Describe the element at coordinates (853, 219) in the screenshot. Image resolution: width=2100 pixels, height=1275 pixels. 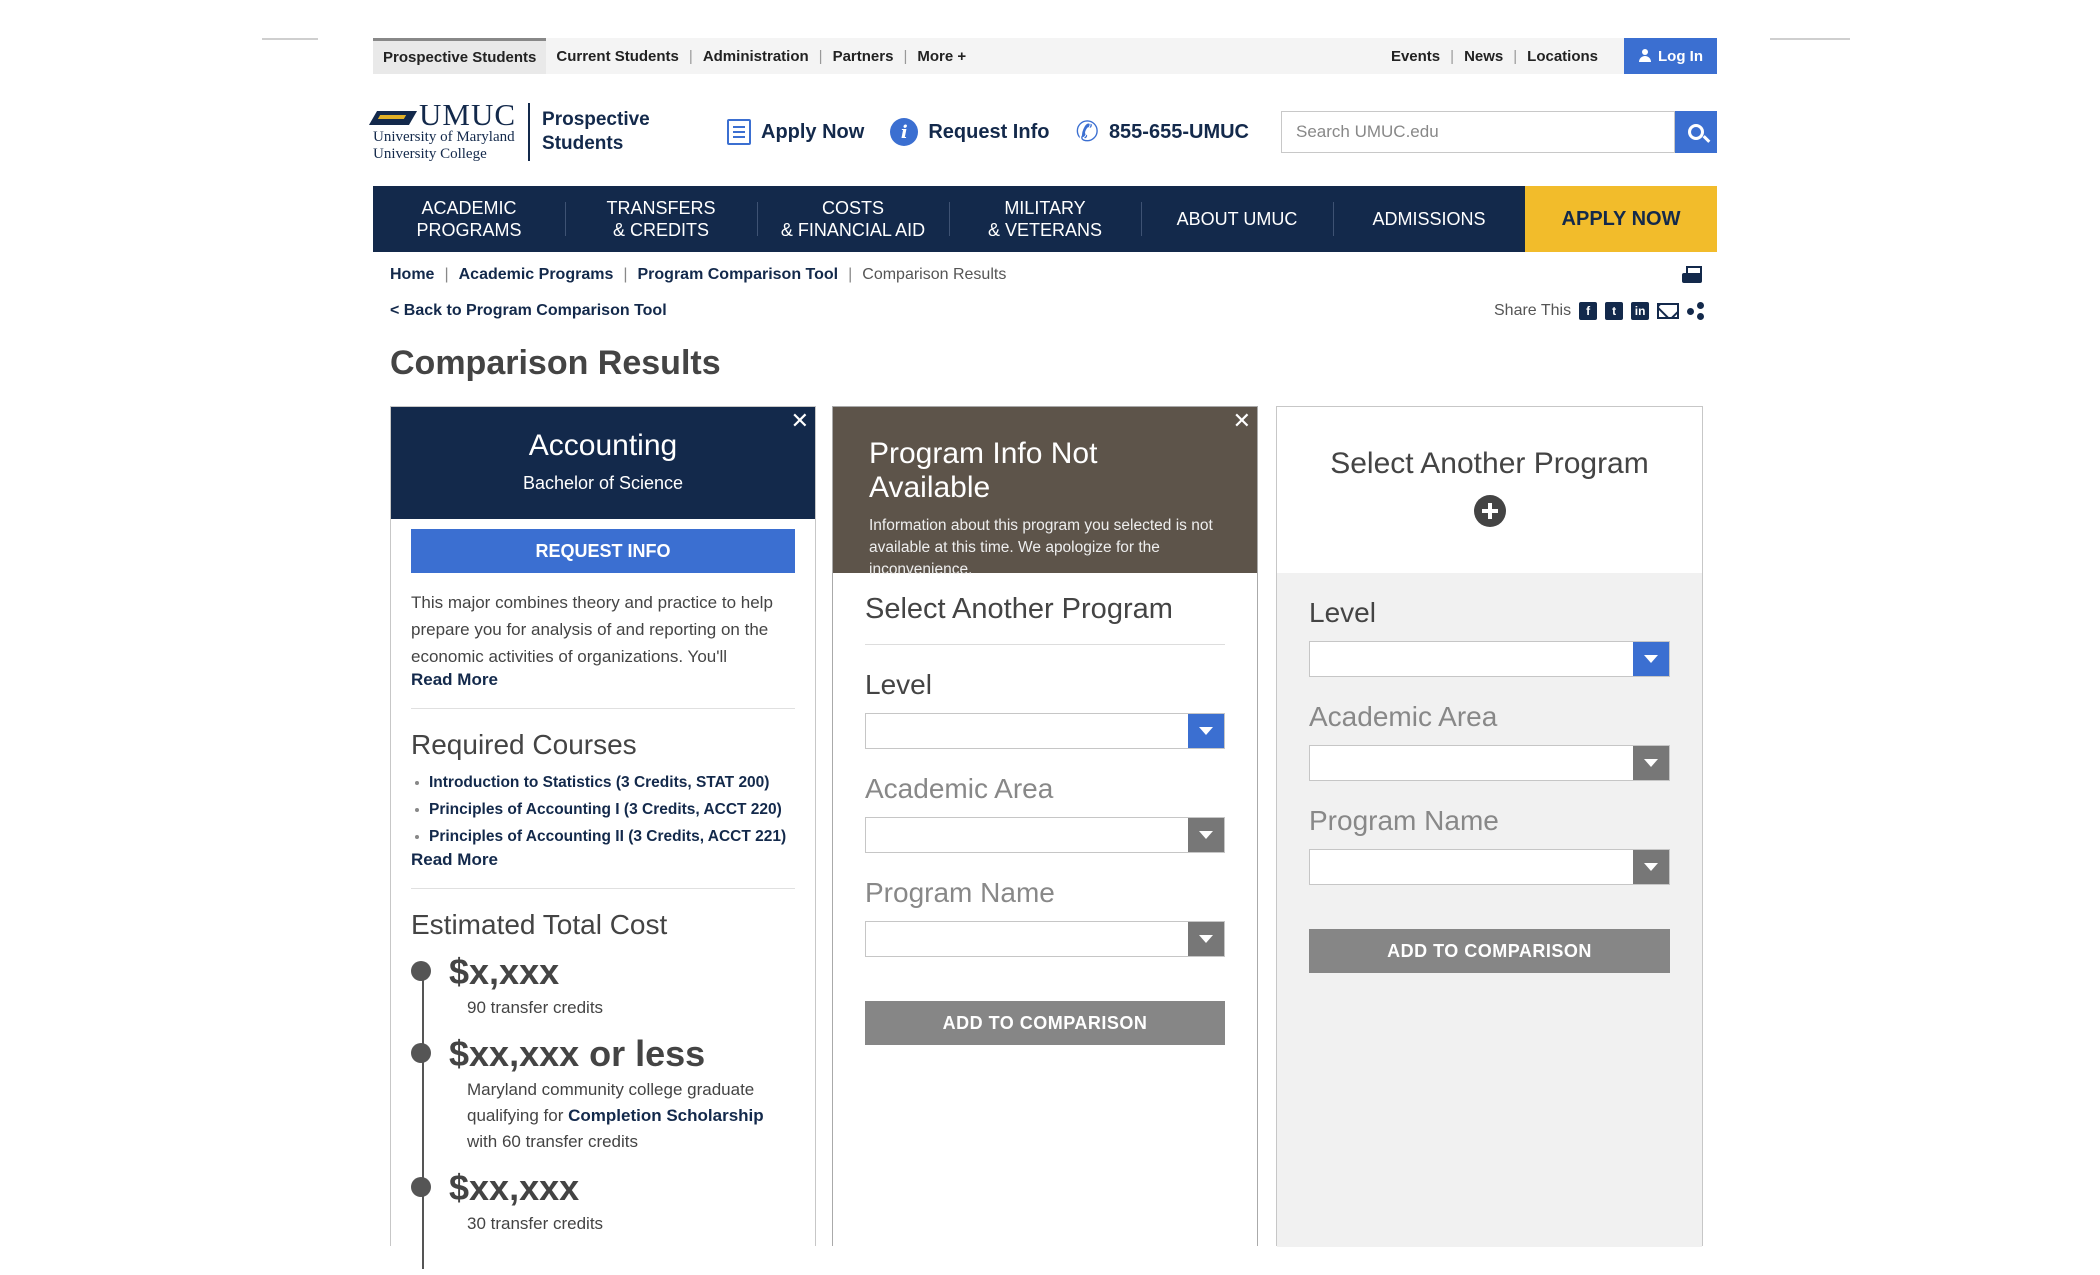
I see `nav-costs-financial-aid: COSTS & FINANCIAL AID` at that location.